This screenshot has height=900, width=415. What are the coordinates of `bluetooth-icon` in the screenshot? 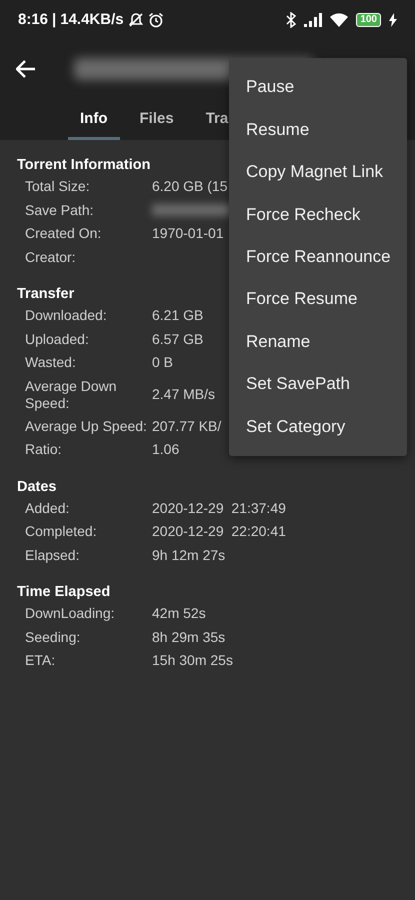 It's located at (291, 20).